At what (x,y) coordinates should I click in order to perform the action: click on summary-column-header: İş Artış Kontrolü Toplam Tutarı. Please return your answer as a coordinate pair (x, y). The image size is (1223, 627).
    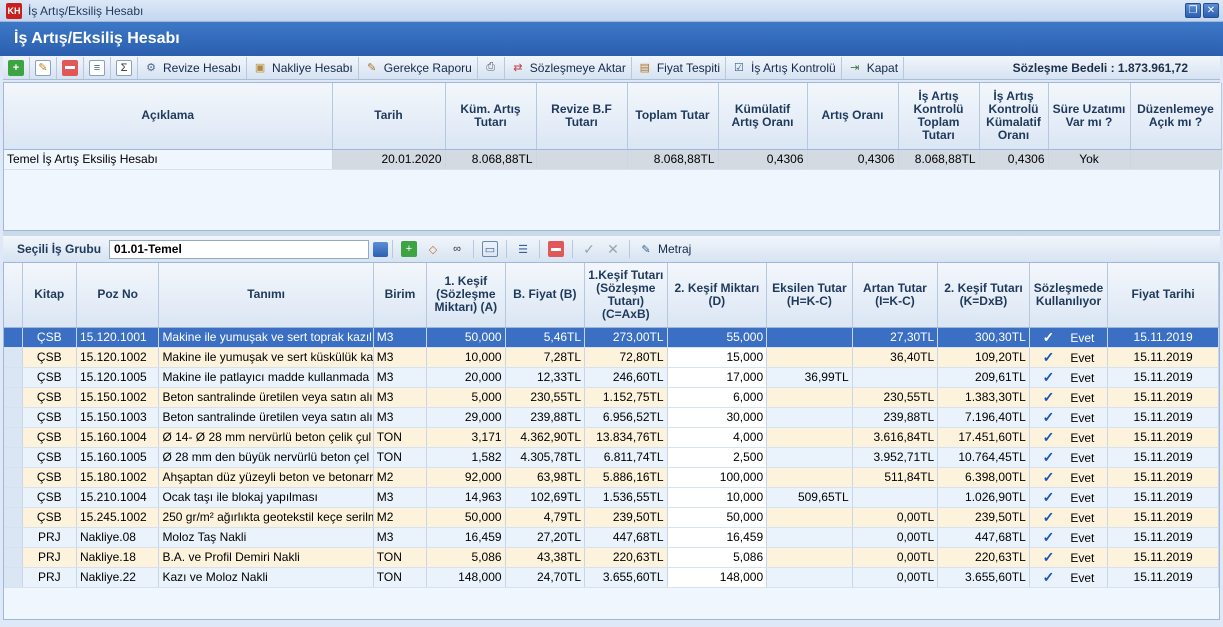
    Looking at the image, I should click on (939, 116).